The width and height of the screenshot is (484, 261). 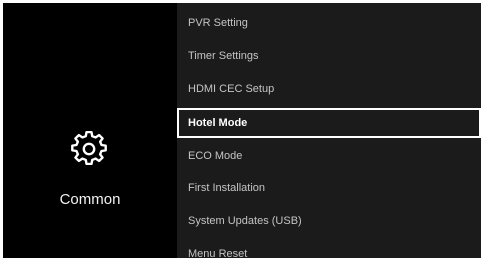 What do you see at coordinates (329, 188) in the screenshot?
I see `menu-item-first-installation: First Installation` at bounding box center [329, 188].